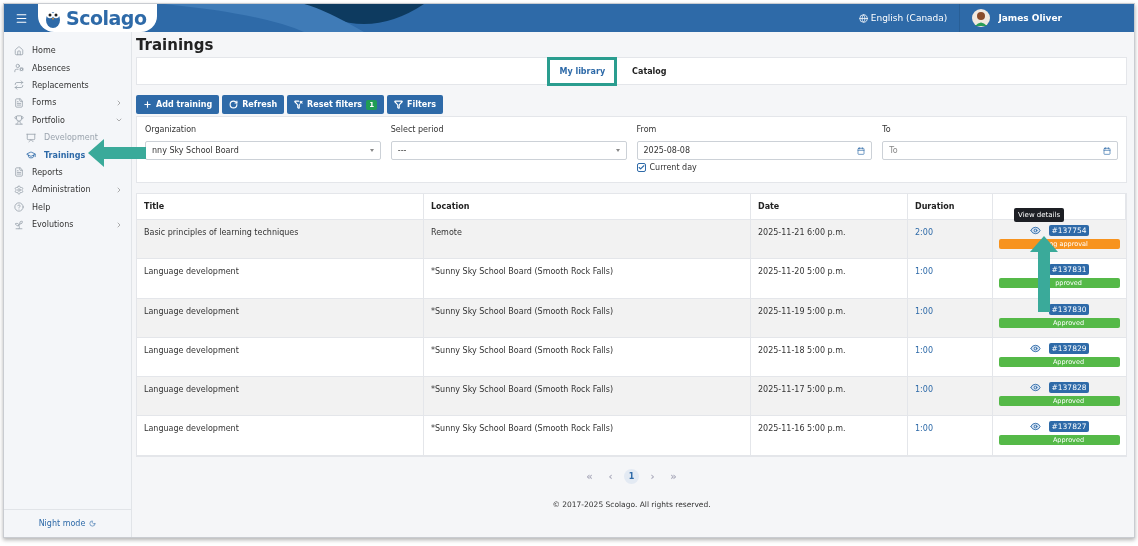  What do you see at coordinates (234, 104) in the screenshot?
I see `refresh-icon` at bounding box center [234, 104].